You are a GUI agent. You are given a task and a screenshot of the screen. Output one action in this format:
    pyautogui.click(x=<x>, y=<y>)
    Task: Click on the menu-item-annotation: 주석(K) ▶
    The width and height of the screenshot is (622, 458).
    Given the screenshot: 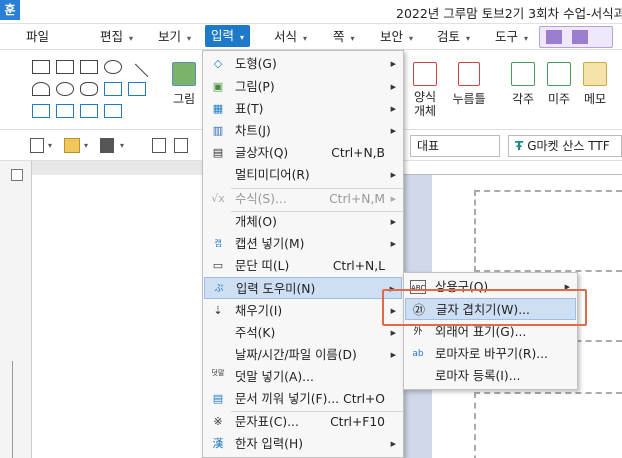 What is the action you would take?
    pyautogui.click(x=303, y=333)
    